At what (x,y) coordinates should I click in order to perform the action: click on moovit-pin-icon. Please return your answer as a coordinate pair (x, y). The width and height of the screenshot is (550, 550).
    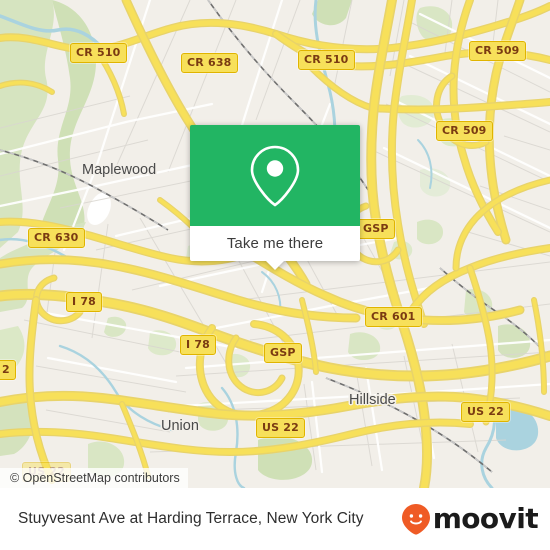
    Looking at the image, I should click on (415, 519).